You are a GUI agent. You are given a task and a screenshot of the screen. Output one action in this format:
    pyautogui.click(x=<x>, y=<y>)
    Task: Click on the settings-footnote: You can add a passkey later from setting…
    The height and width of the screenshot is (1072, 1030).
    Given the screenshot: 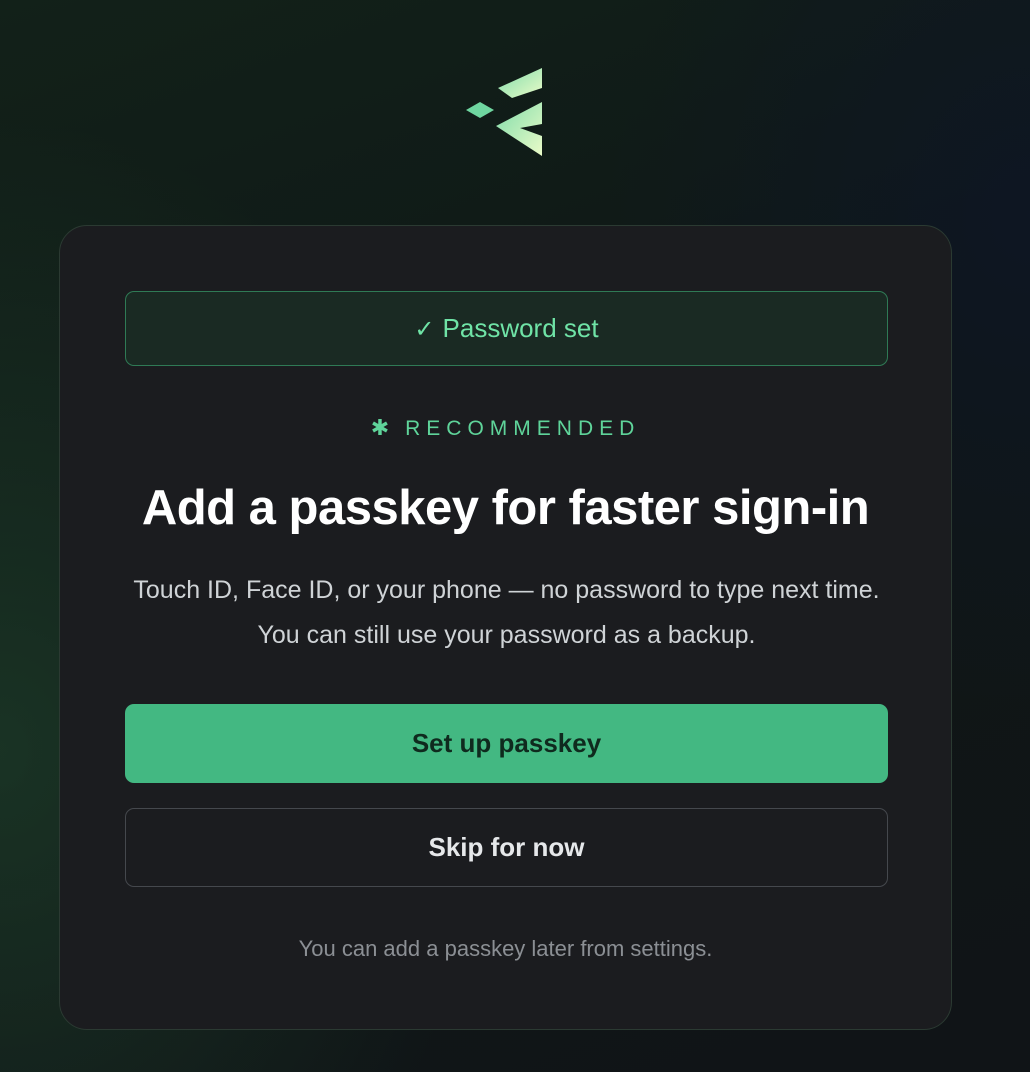 What is the action you would take?
    pyautogui.click(x=505, y=948)
    